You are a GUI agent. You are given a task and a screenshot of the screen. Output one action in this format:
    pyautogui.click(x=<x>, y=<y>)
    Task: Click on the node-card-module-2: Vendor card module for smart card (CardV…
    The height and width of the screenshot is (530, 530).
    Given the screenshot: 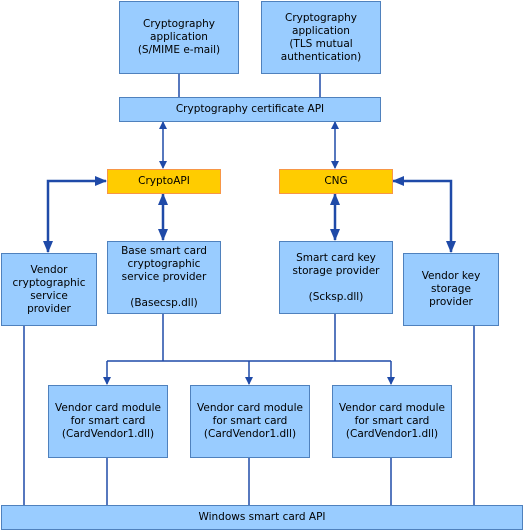 What is the action you would take?
    pyautogui.click(x=250, y=421)
    